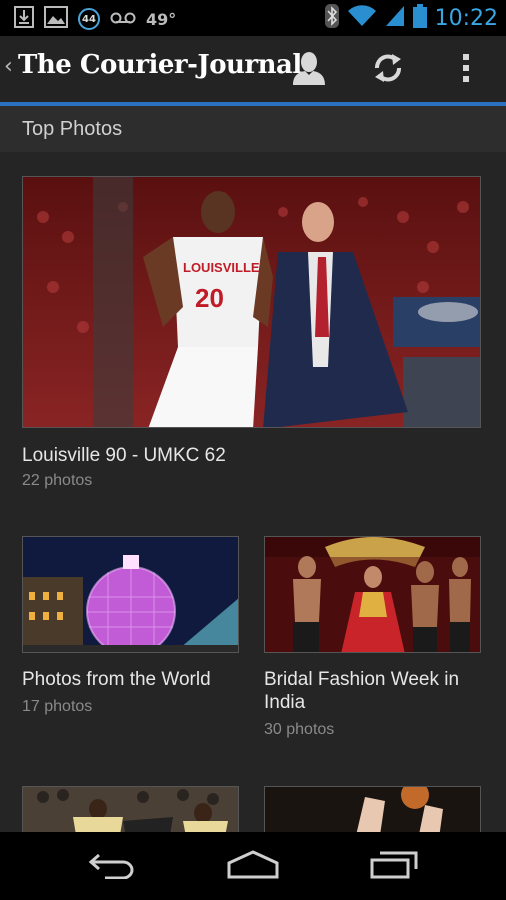 The image size is (506, 900). I want to click on home-icon, so click(253, 866).